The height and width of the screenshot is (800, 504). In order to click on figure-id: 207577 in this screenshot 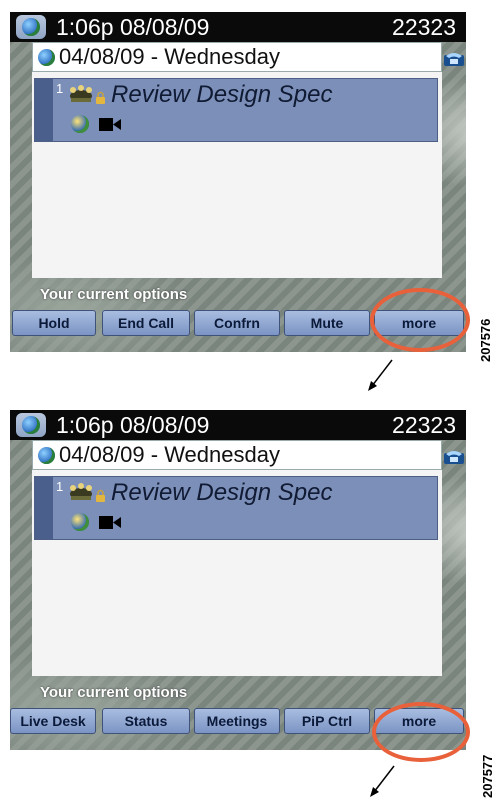, I will do `click(487, 776)`.